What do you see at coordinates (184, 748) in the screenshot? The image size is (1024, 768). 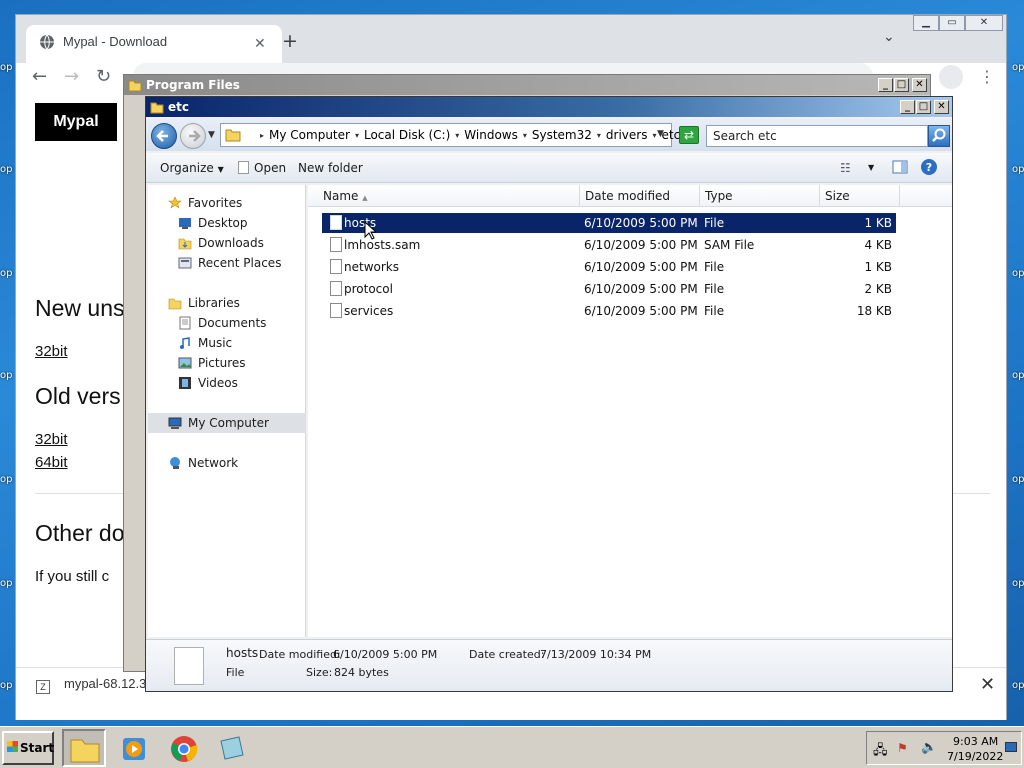 I see `taskbar-chrome` at bounding box center [184, 748].